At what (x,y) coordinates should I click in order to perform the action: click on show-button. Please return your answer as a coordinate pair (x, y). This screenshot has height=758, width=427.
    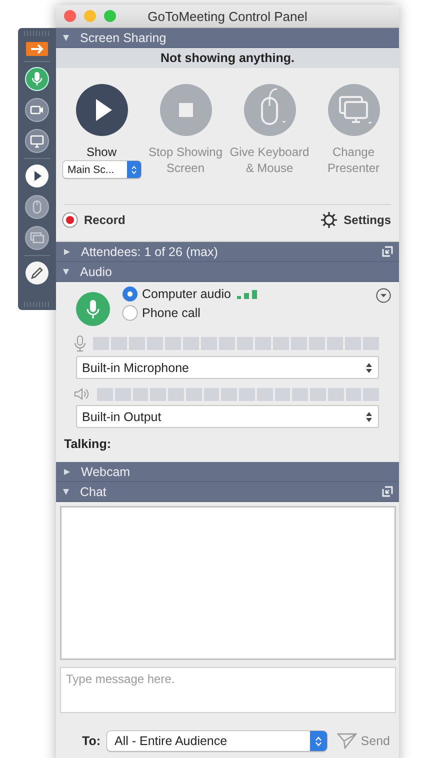
    Looking at the image, I should click on (102, 110).